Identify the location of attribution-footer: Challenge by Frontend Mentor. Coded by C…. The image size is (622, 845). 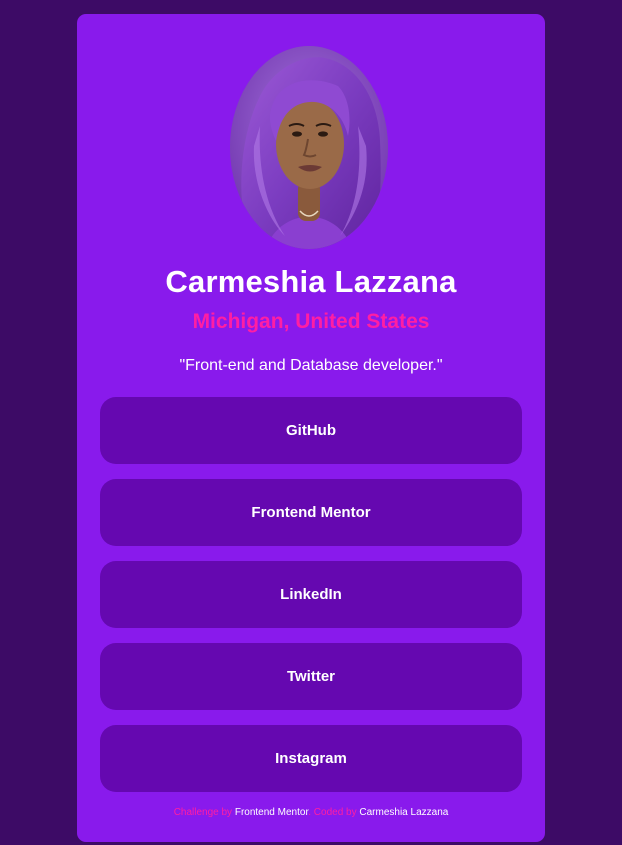
(311, 812).